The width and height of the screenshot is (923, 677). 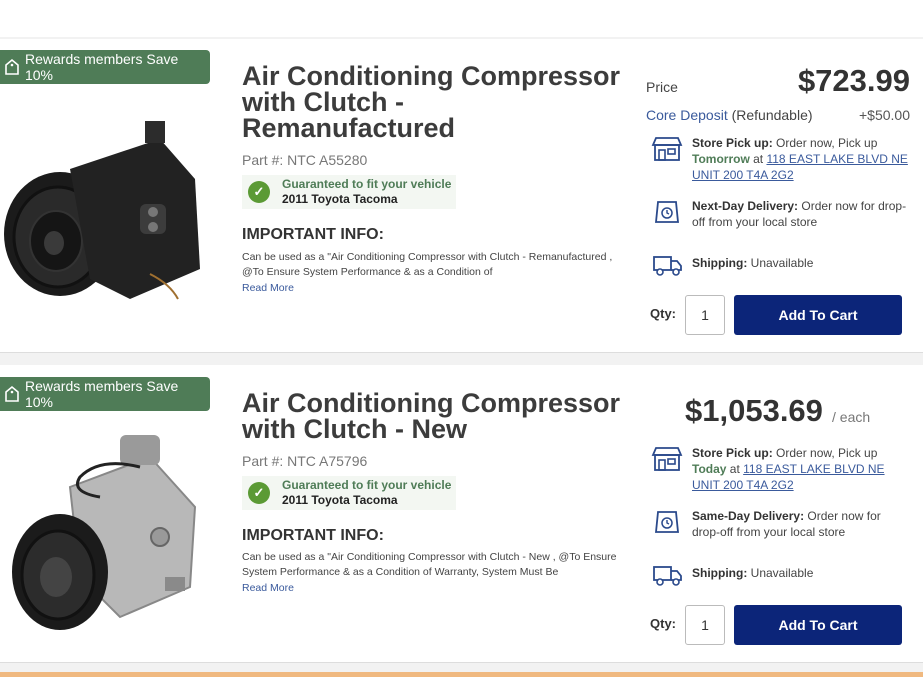 What do you see at coordinates (461, 18) in the screenshot?
I see `top-bar` at bounding box center [461, 18].